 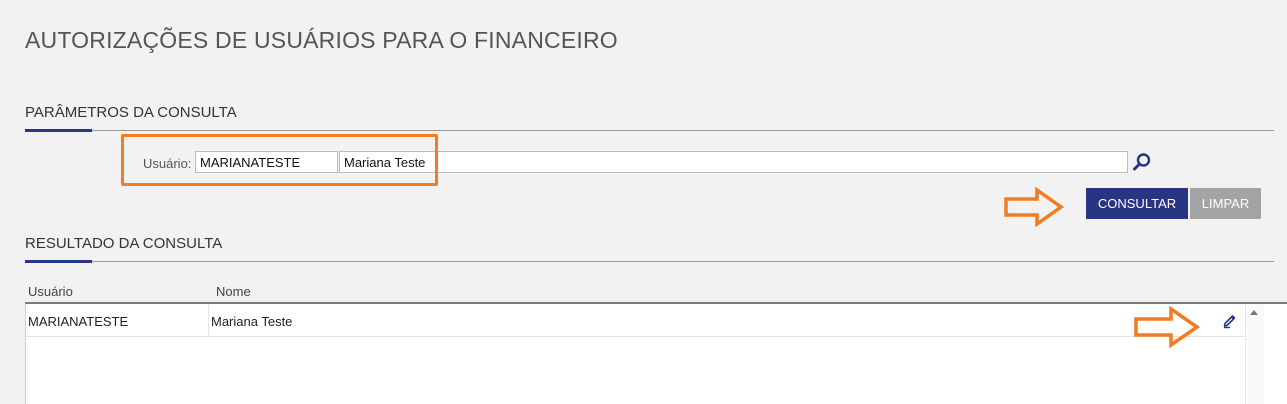 I want to click on annotation-highlight-box, so click(x=279, y=160).